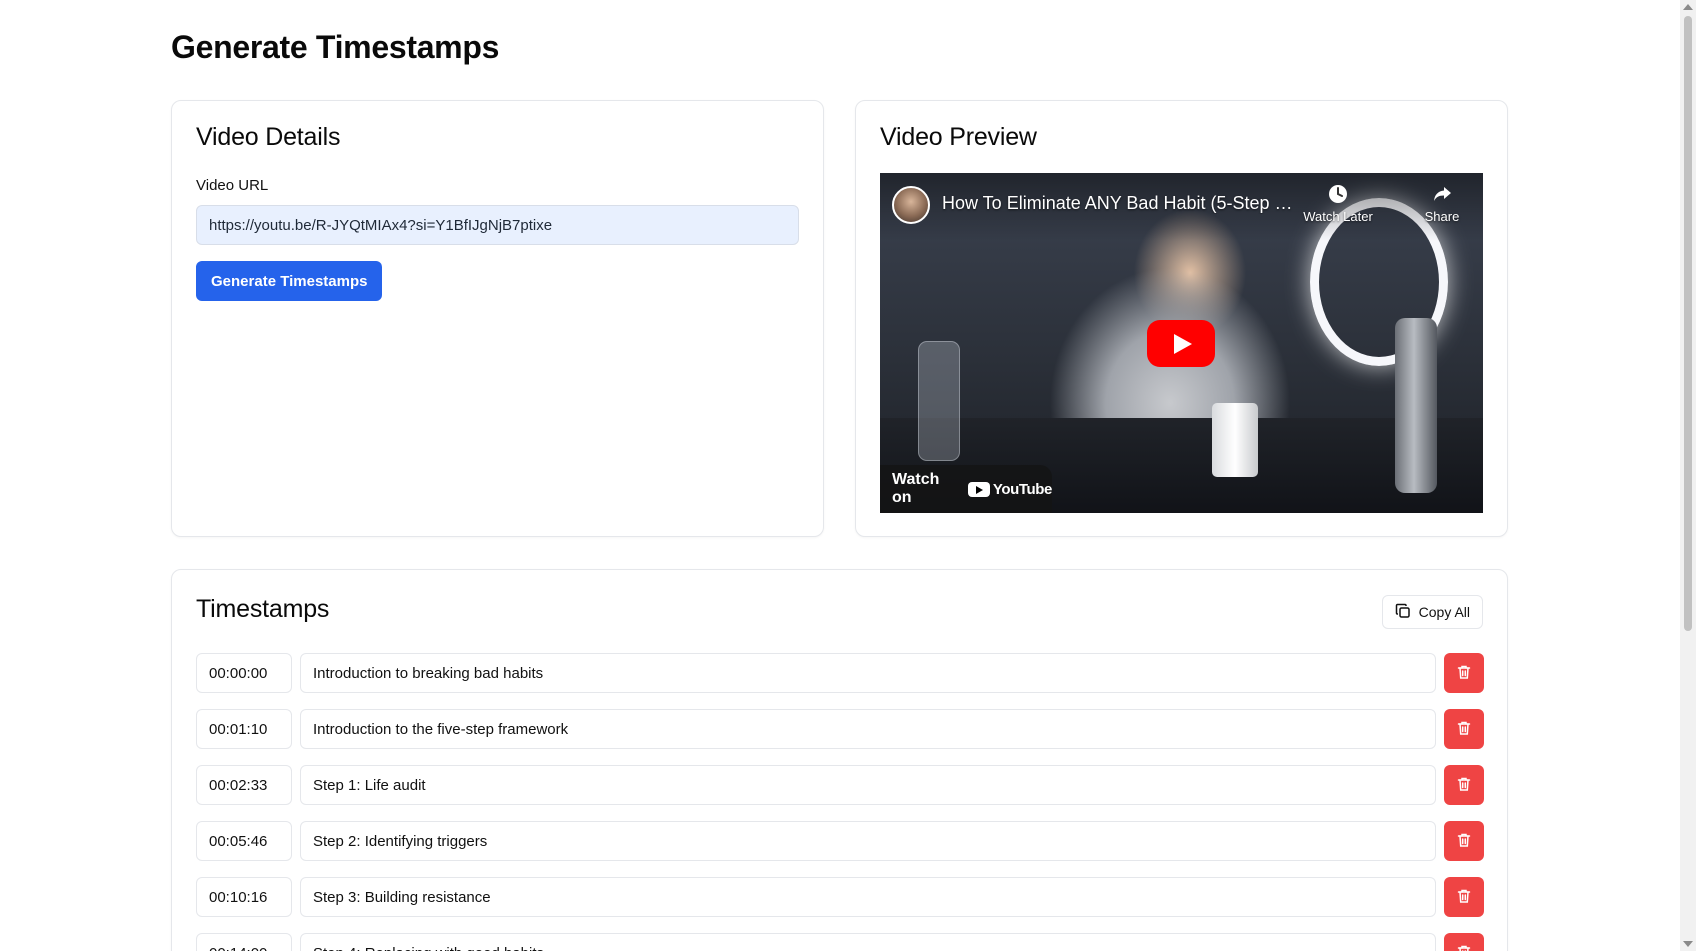  I want to click on youtube-wordmark: YouTube, so click(1022, 489).